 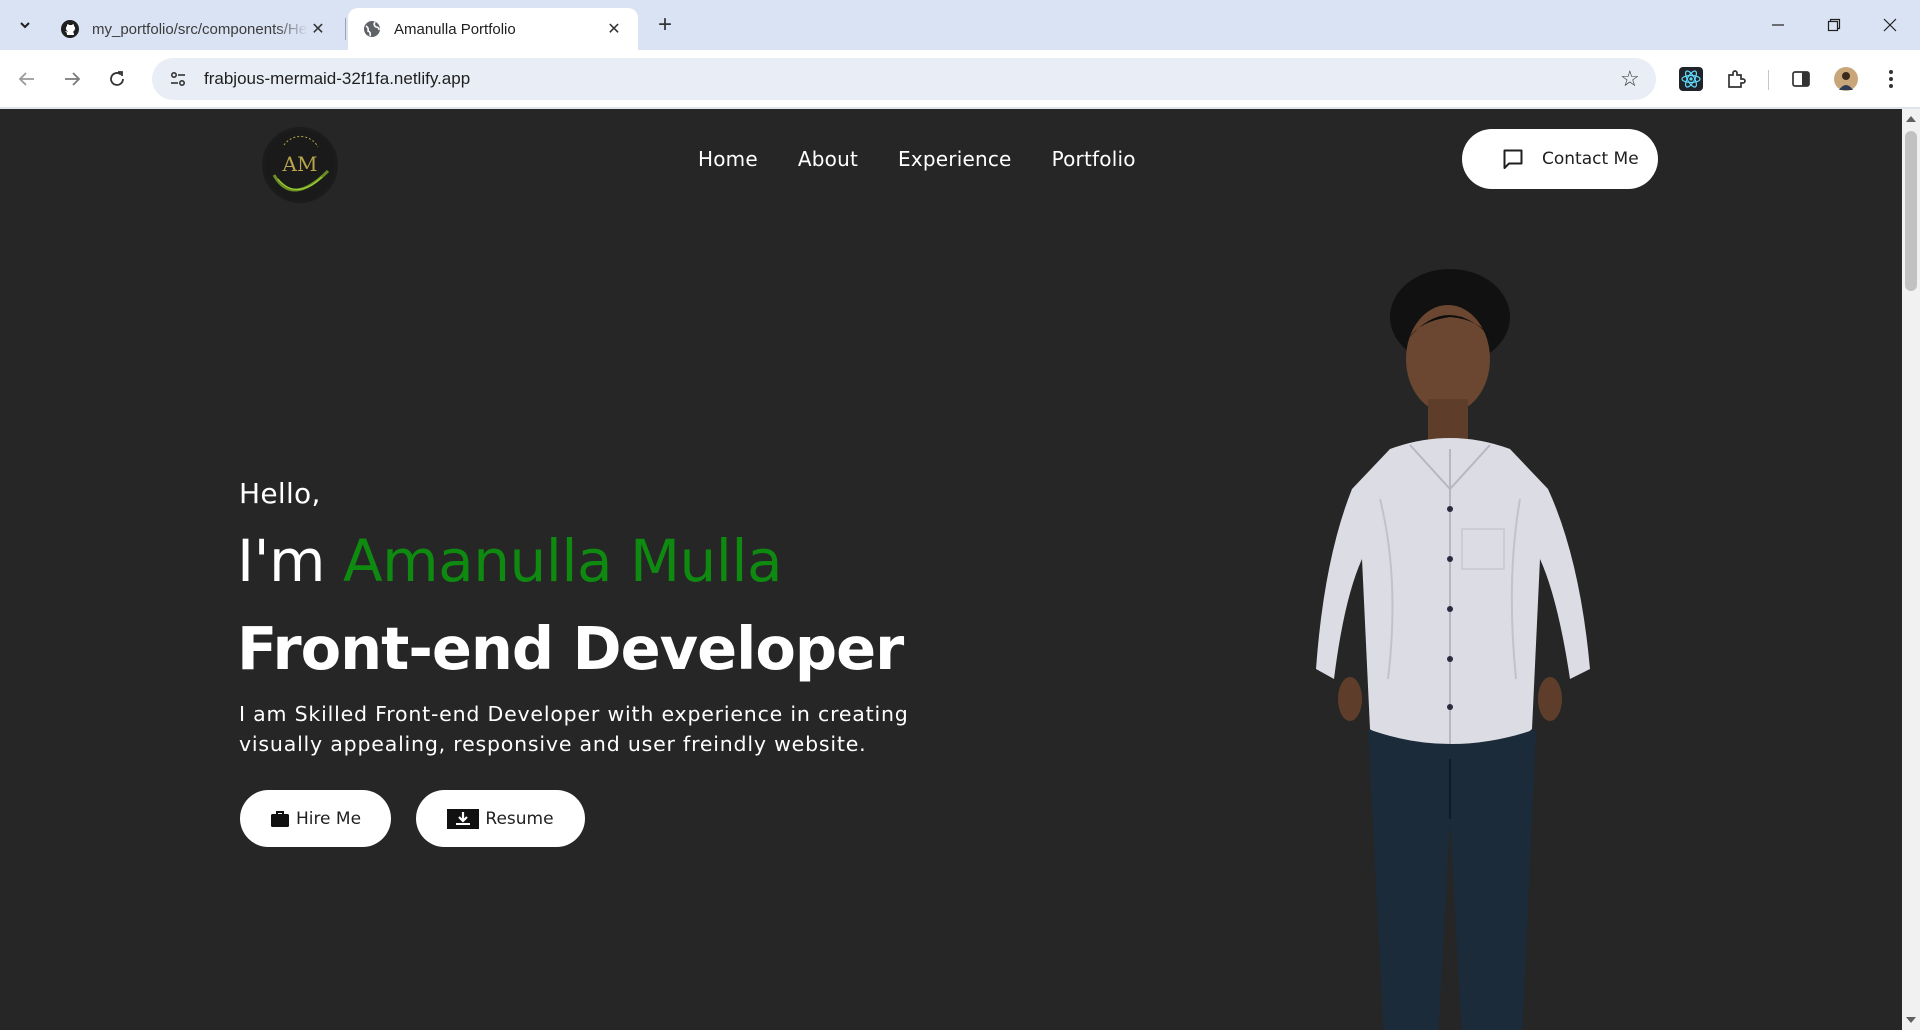 What do you see at coordinates (328, 818) in the screenshot?
I see `hire-me-label: Hire Me` at bounding box center [328, 818].